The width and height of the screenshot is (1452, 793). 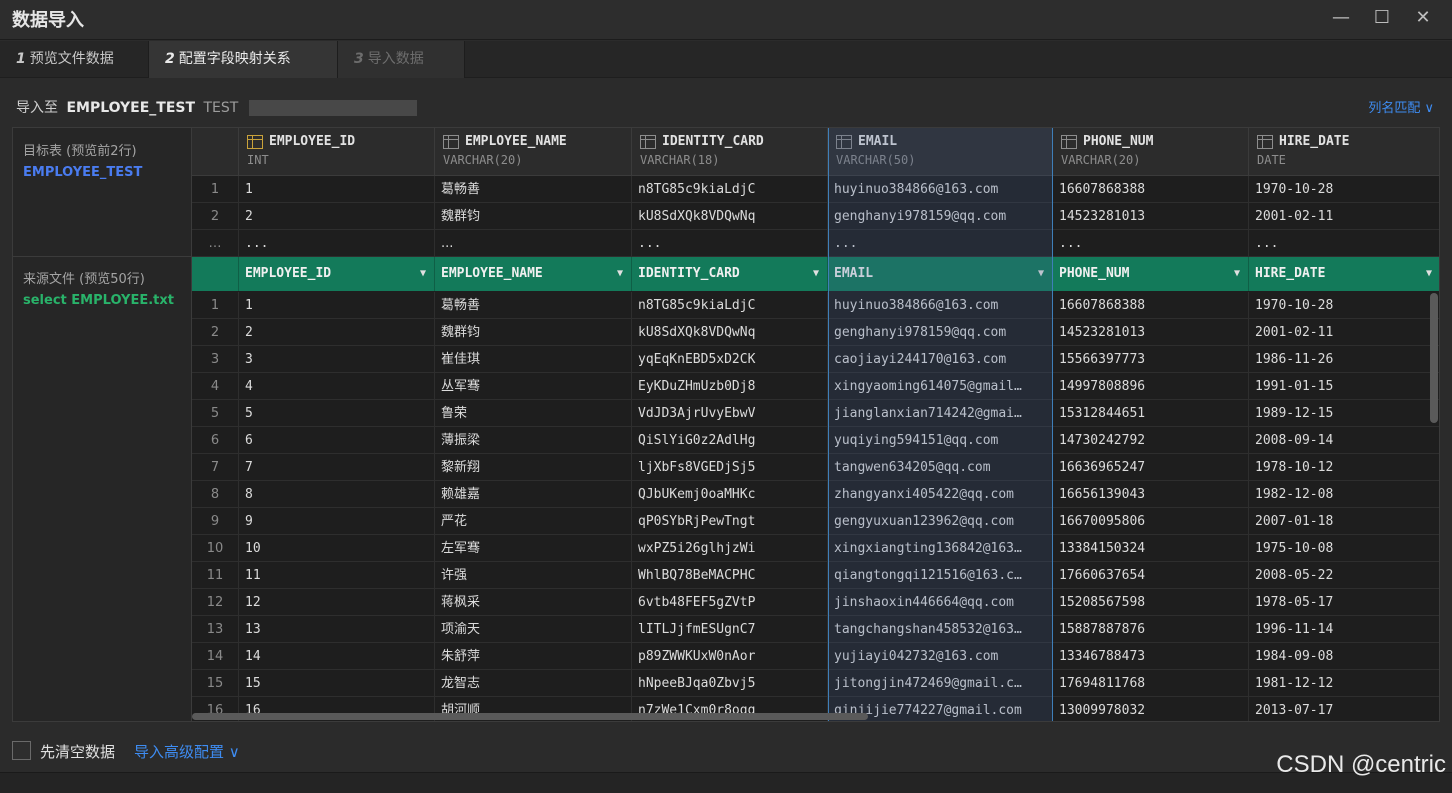 What do you see at coordinates (1344, 440) in the screenshot?
I see `table-cell: 2008-09-14` at bounding box center [1344, 440].